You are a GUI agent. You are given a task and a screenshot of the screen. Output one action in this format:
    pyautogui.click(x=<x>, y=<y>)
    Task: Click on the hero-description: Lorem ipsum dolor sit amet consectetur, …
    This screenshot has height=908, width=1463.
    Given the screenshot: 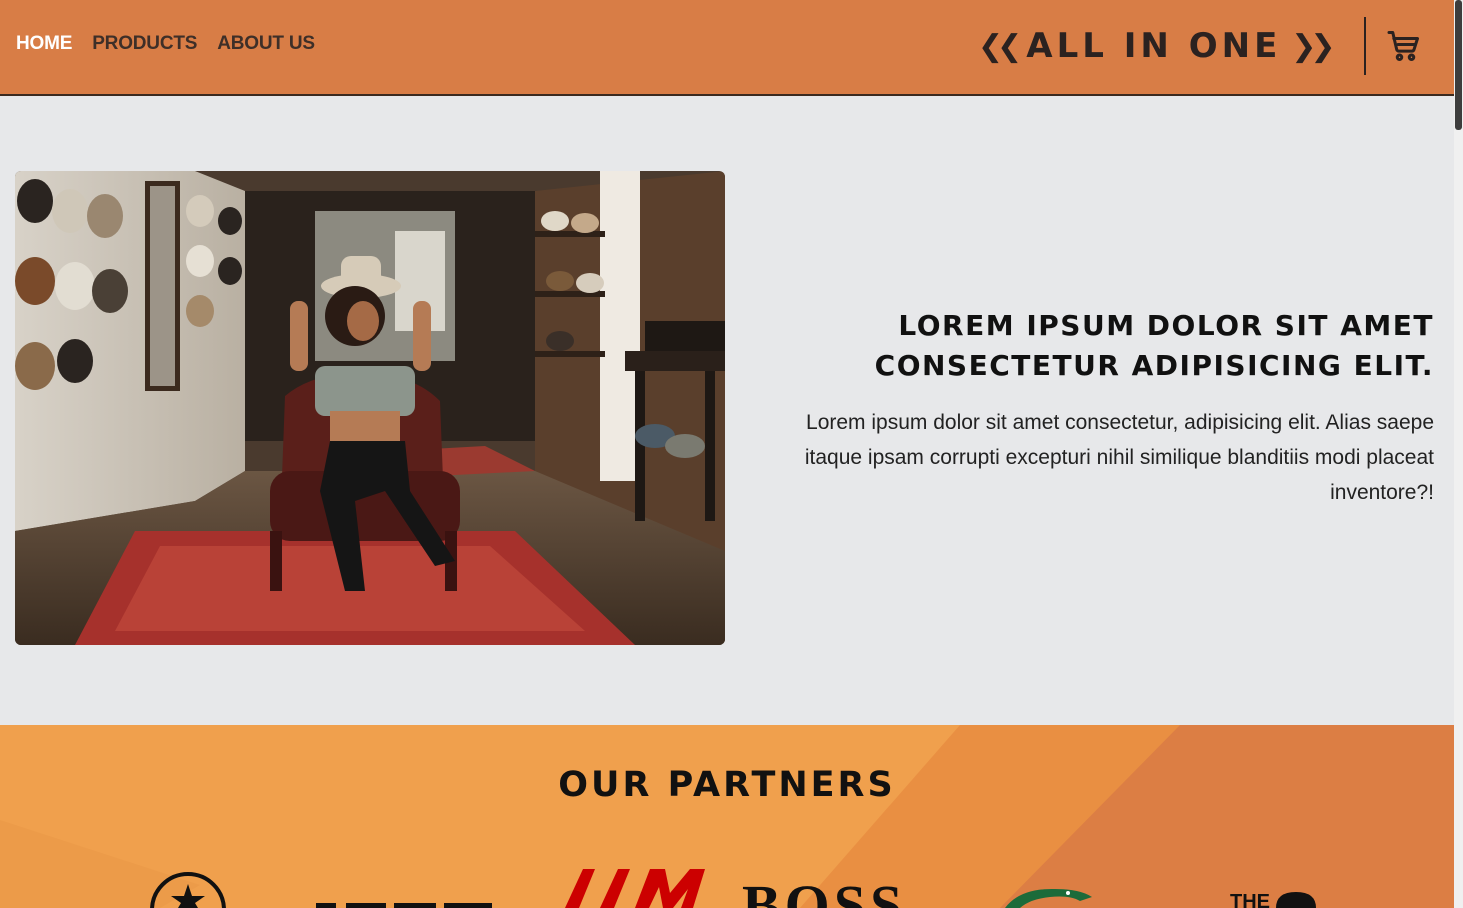 What is the action you would take?
    pyautogui.click(x=1119, y=457)
    